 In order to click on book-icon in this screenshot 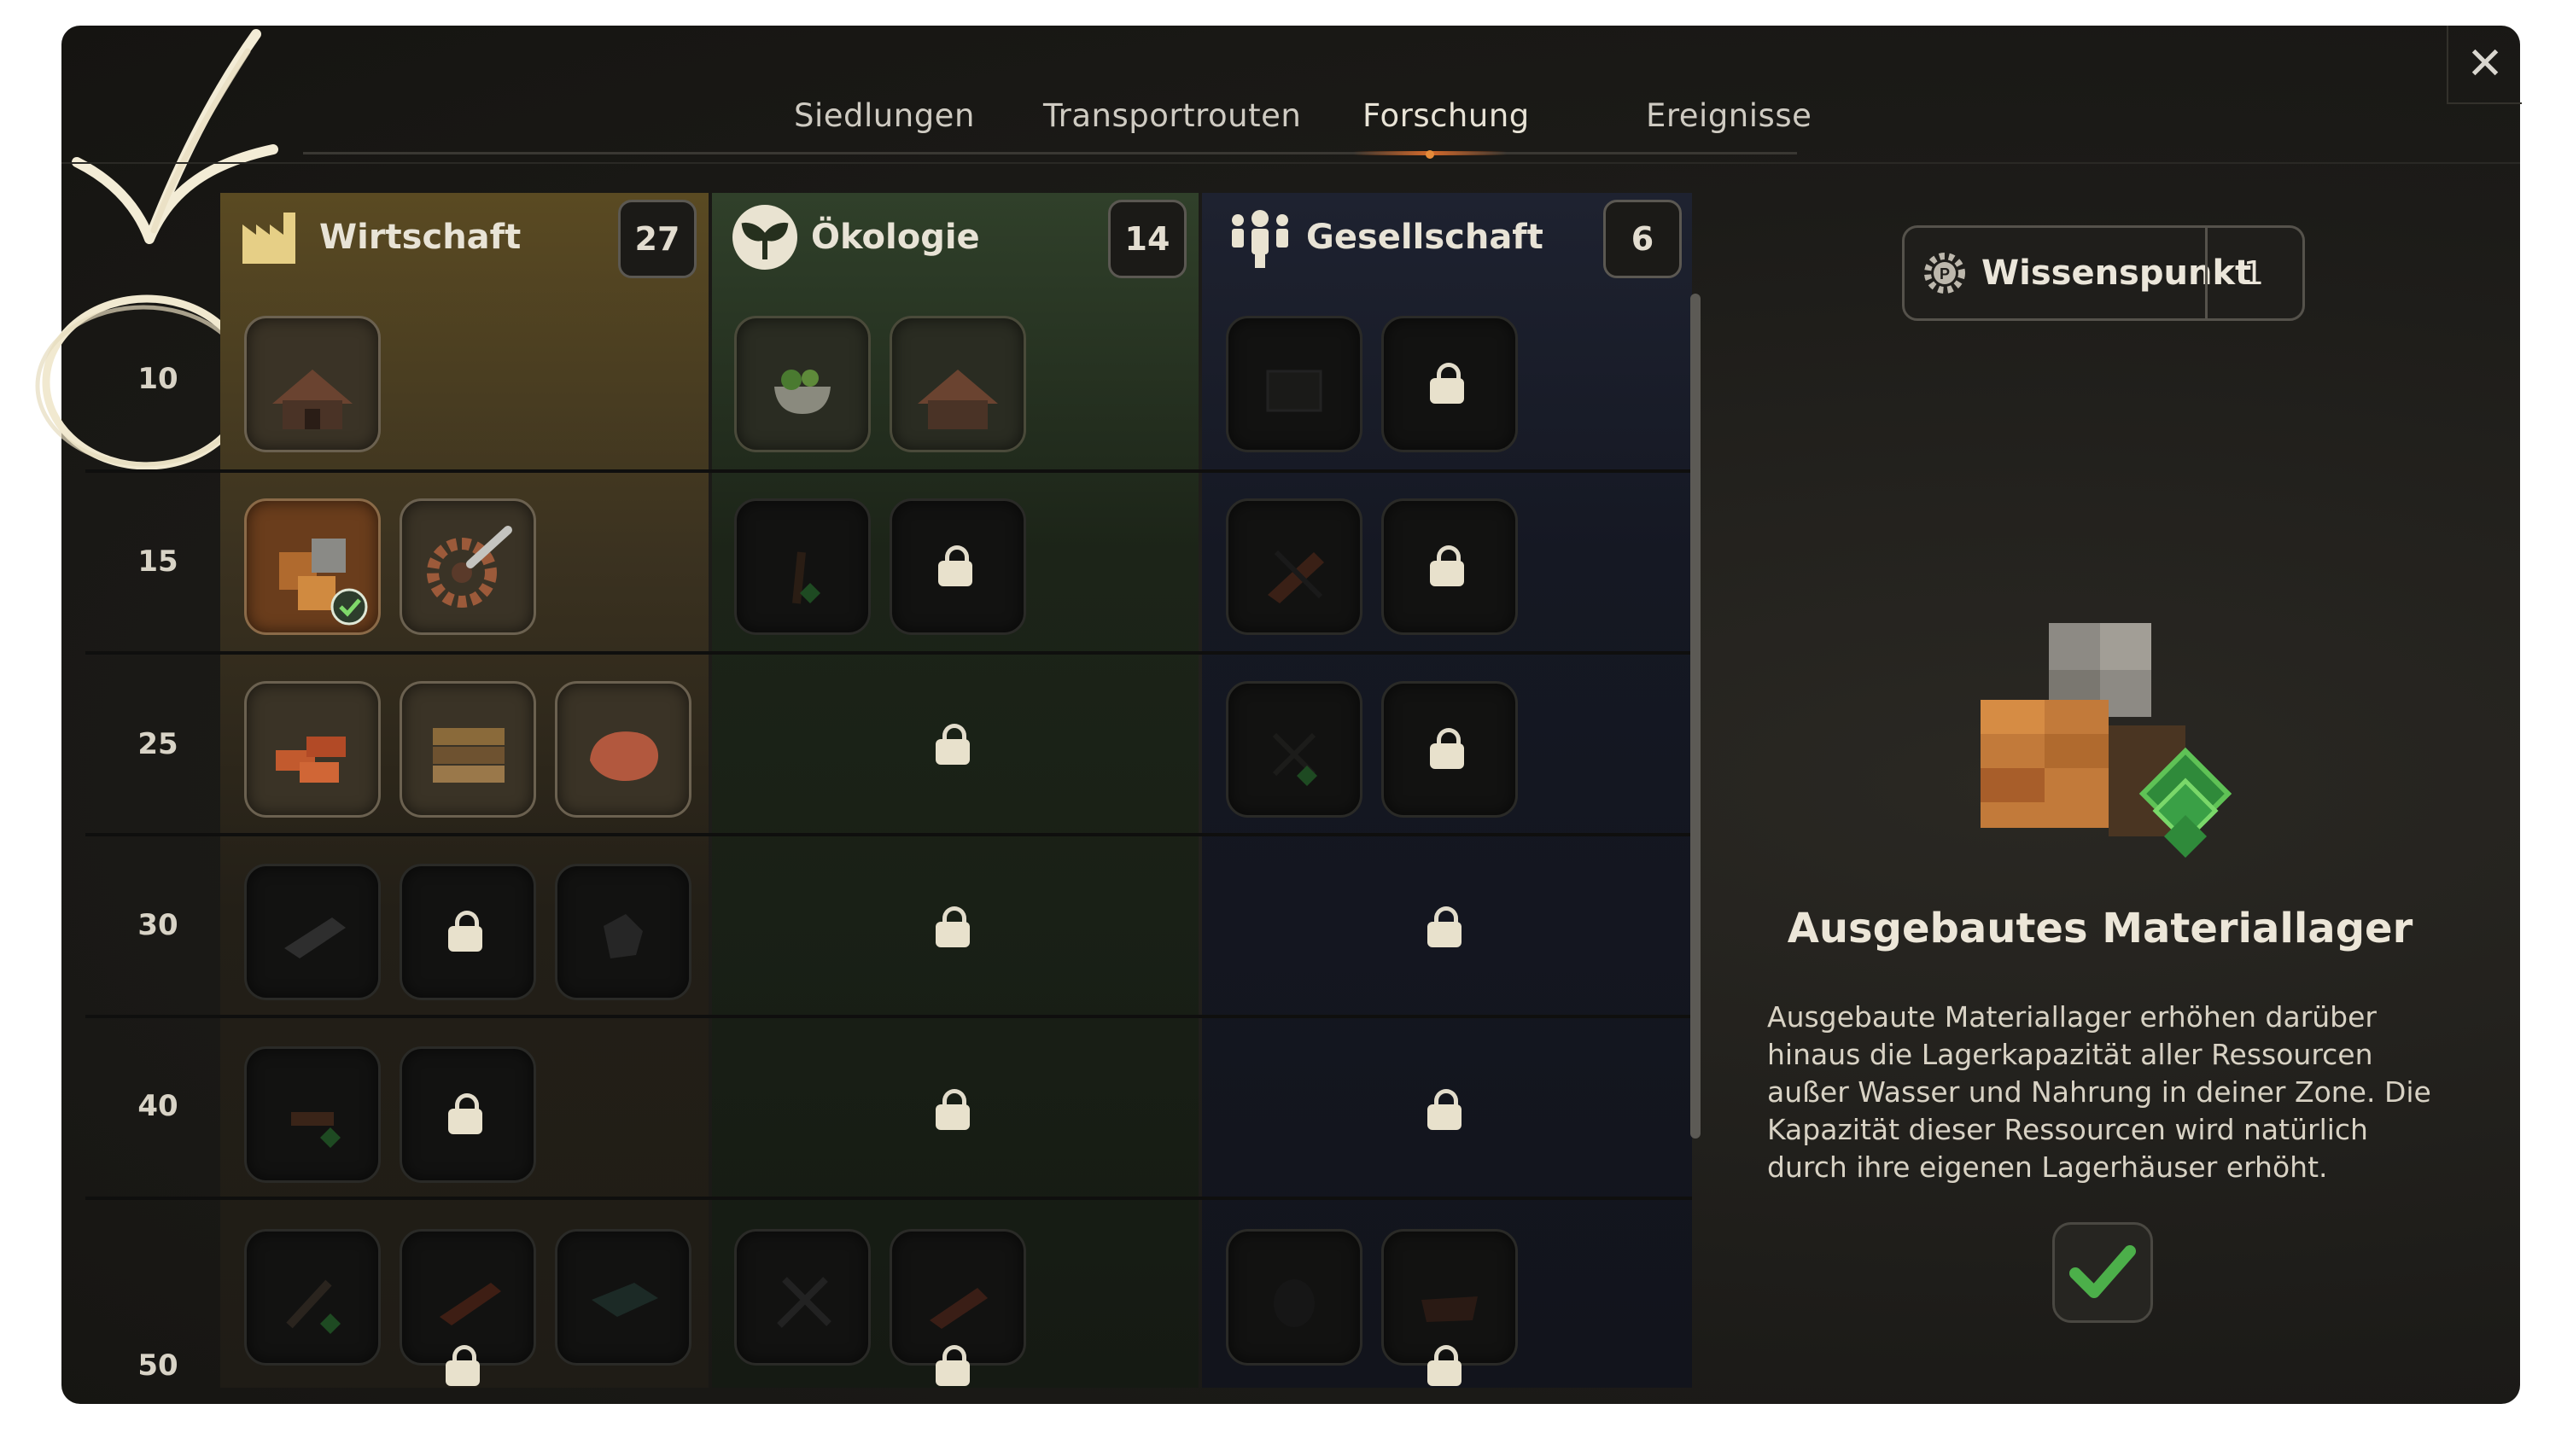, I will do `click(625, 1300)`.